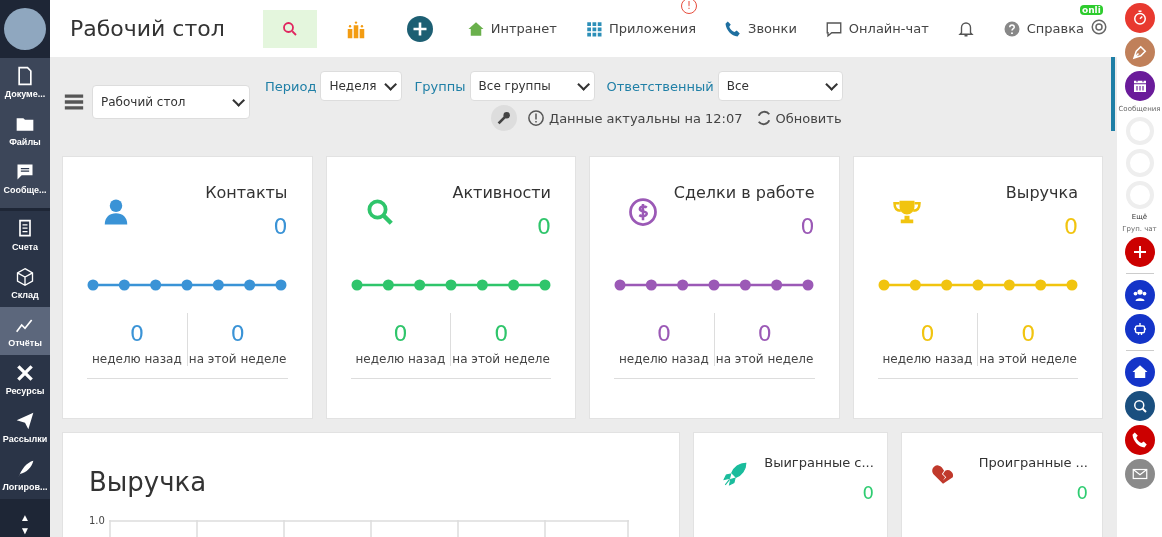  What do you see at coordinates (504, 118) in the screenshot?
I see `wrench-icon` at bounding box center [504, 118].